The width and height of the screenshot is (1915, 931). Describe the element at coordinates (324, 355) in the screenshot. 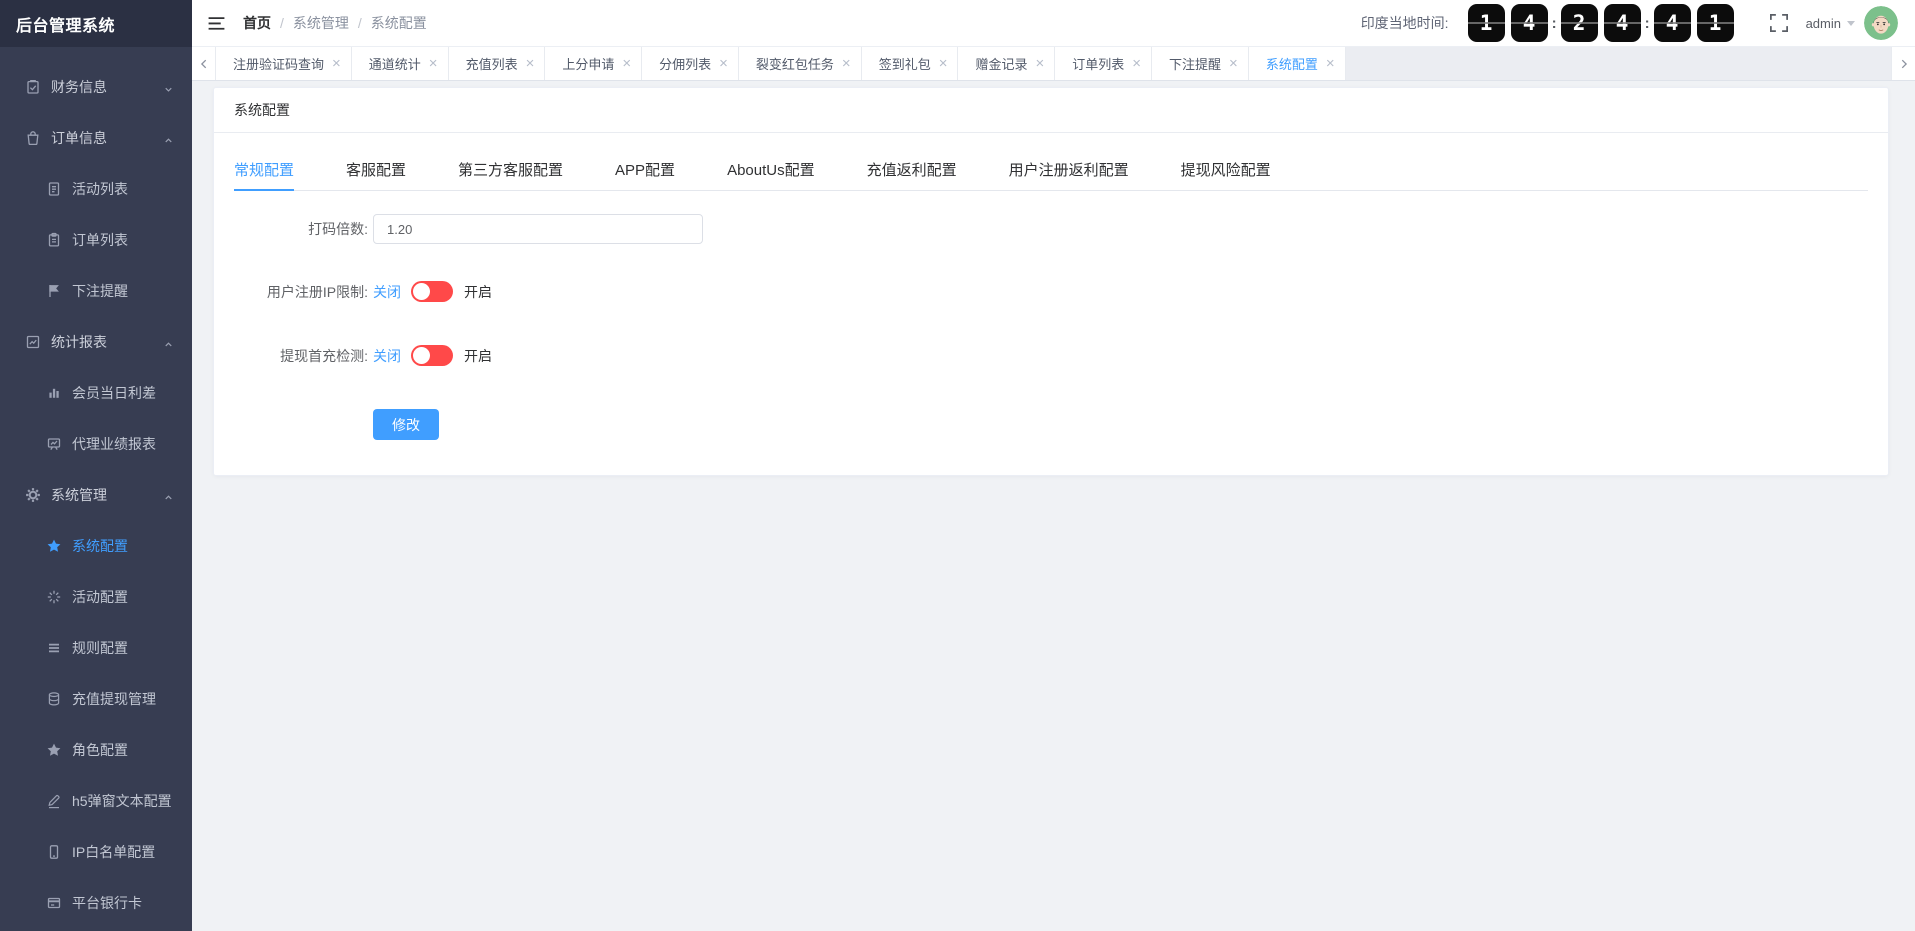

I see `withdraw-first-charge-label: 提现首充检测:` at that location.